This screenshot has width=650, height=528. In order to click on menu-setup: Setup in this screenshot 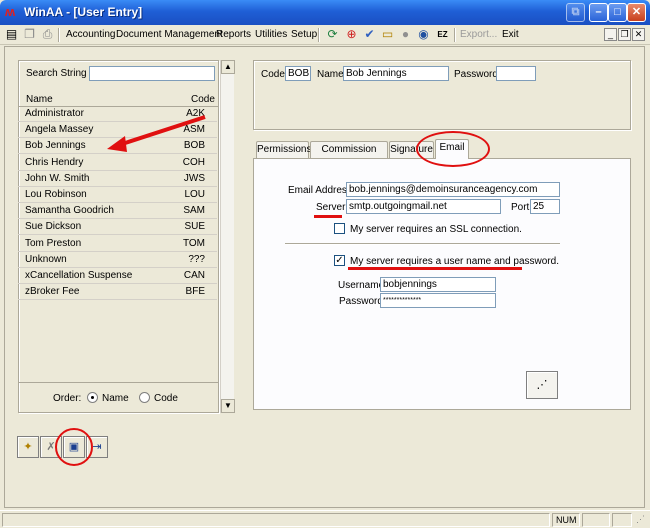, I will do `click(304, 34)`.